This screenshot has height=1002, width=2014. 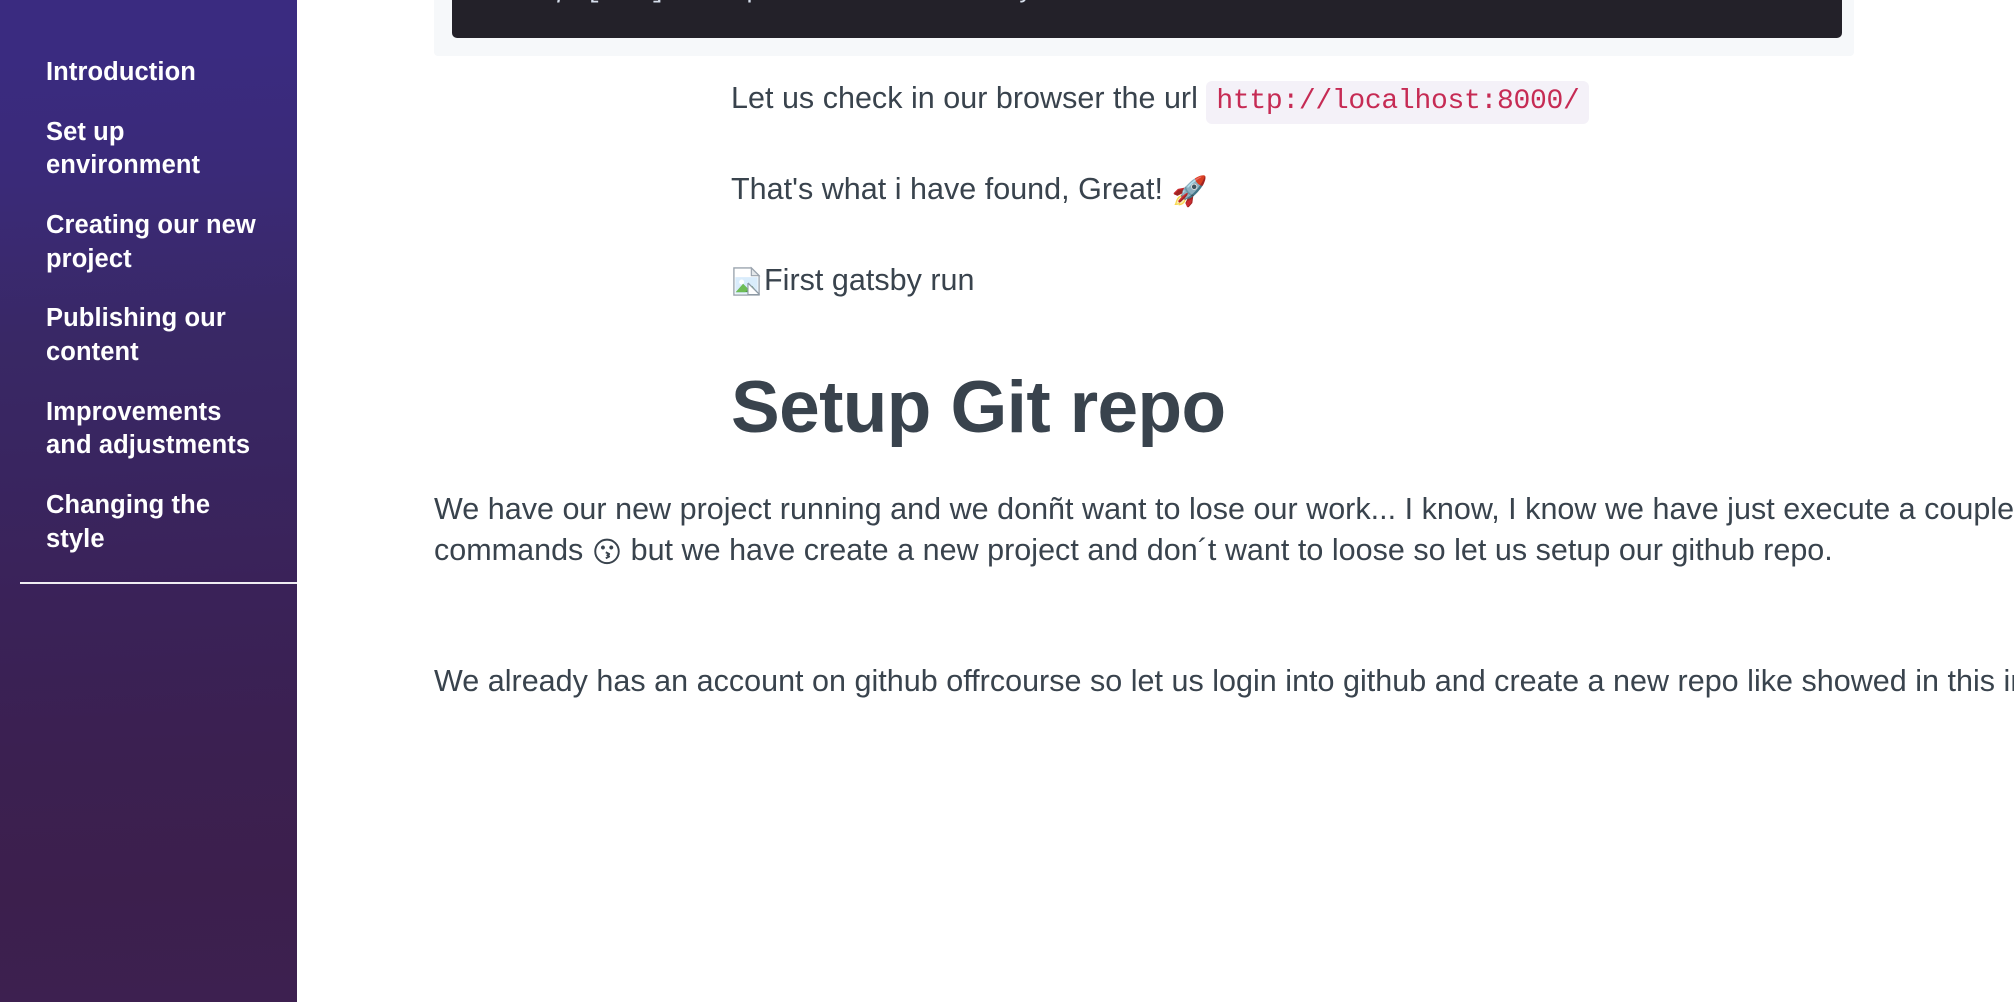 I want to click on sidebar-link-improvements-and-adjustments: Improvements and adjustments, so click(x=153, y=429).